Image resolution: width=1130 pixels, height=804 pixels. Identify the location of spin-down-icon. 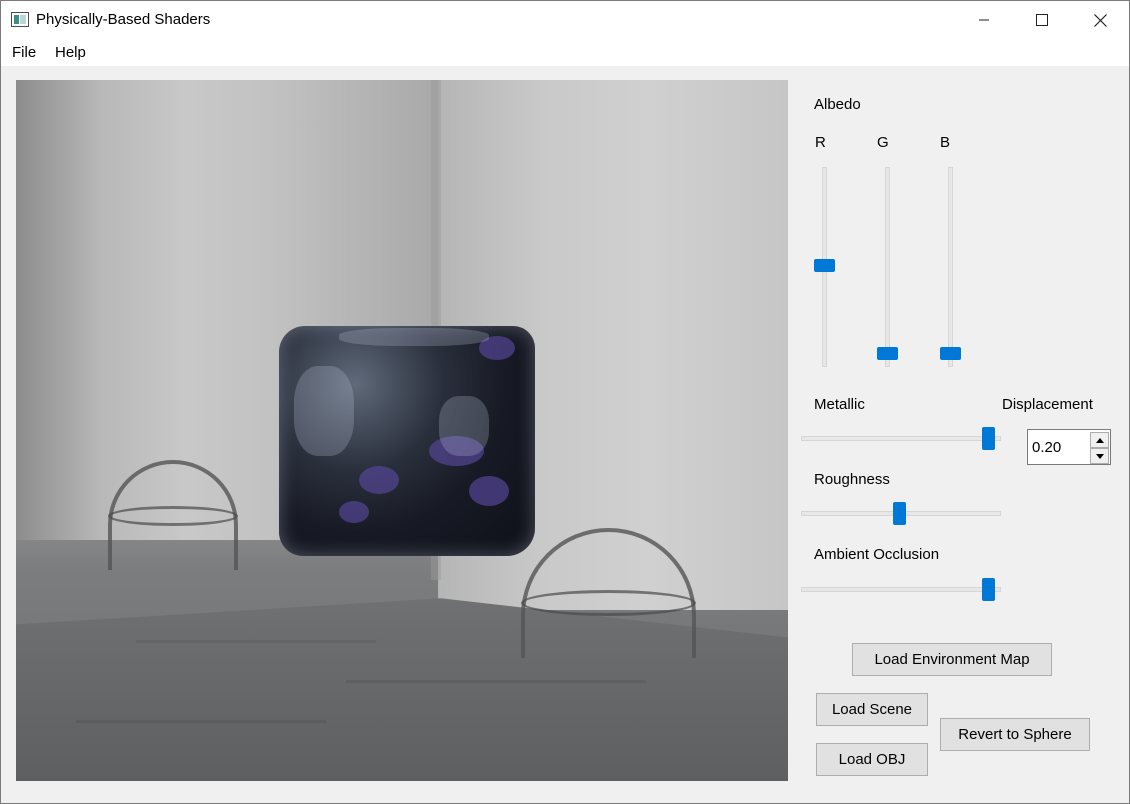
(1099, 456).